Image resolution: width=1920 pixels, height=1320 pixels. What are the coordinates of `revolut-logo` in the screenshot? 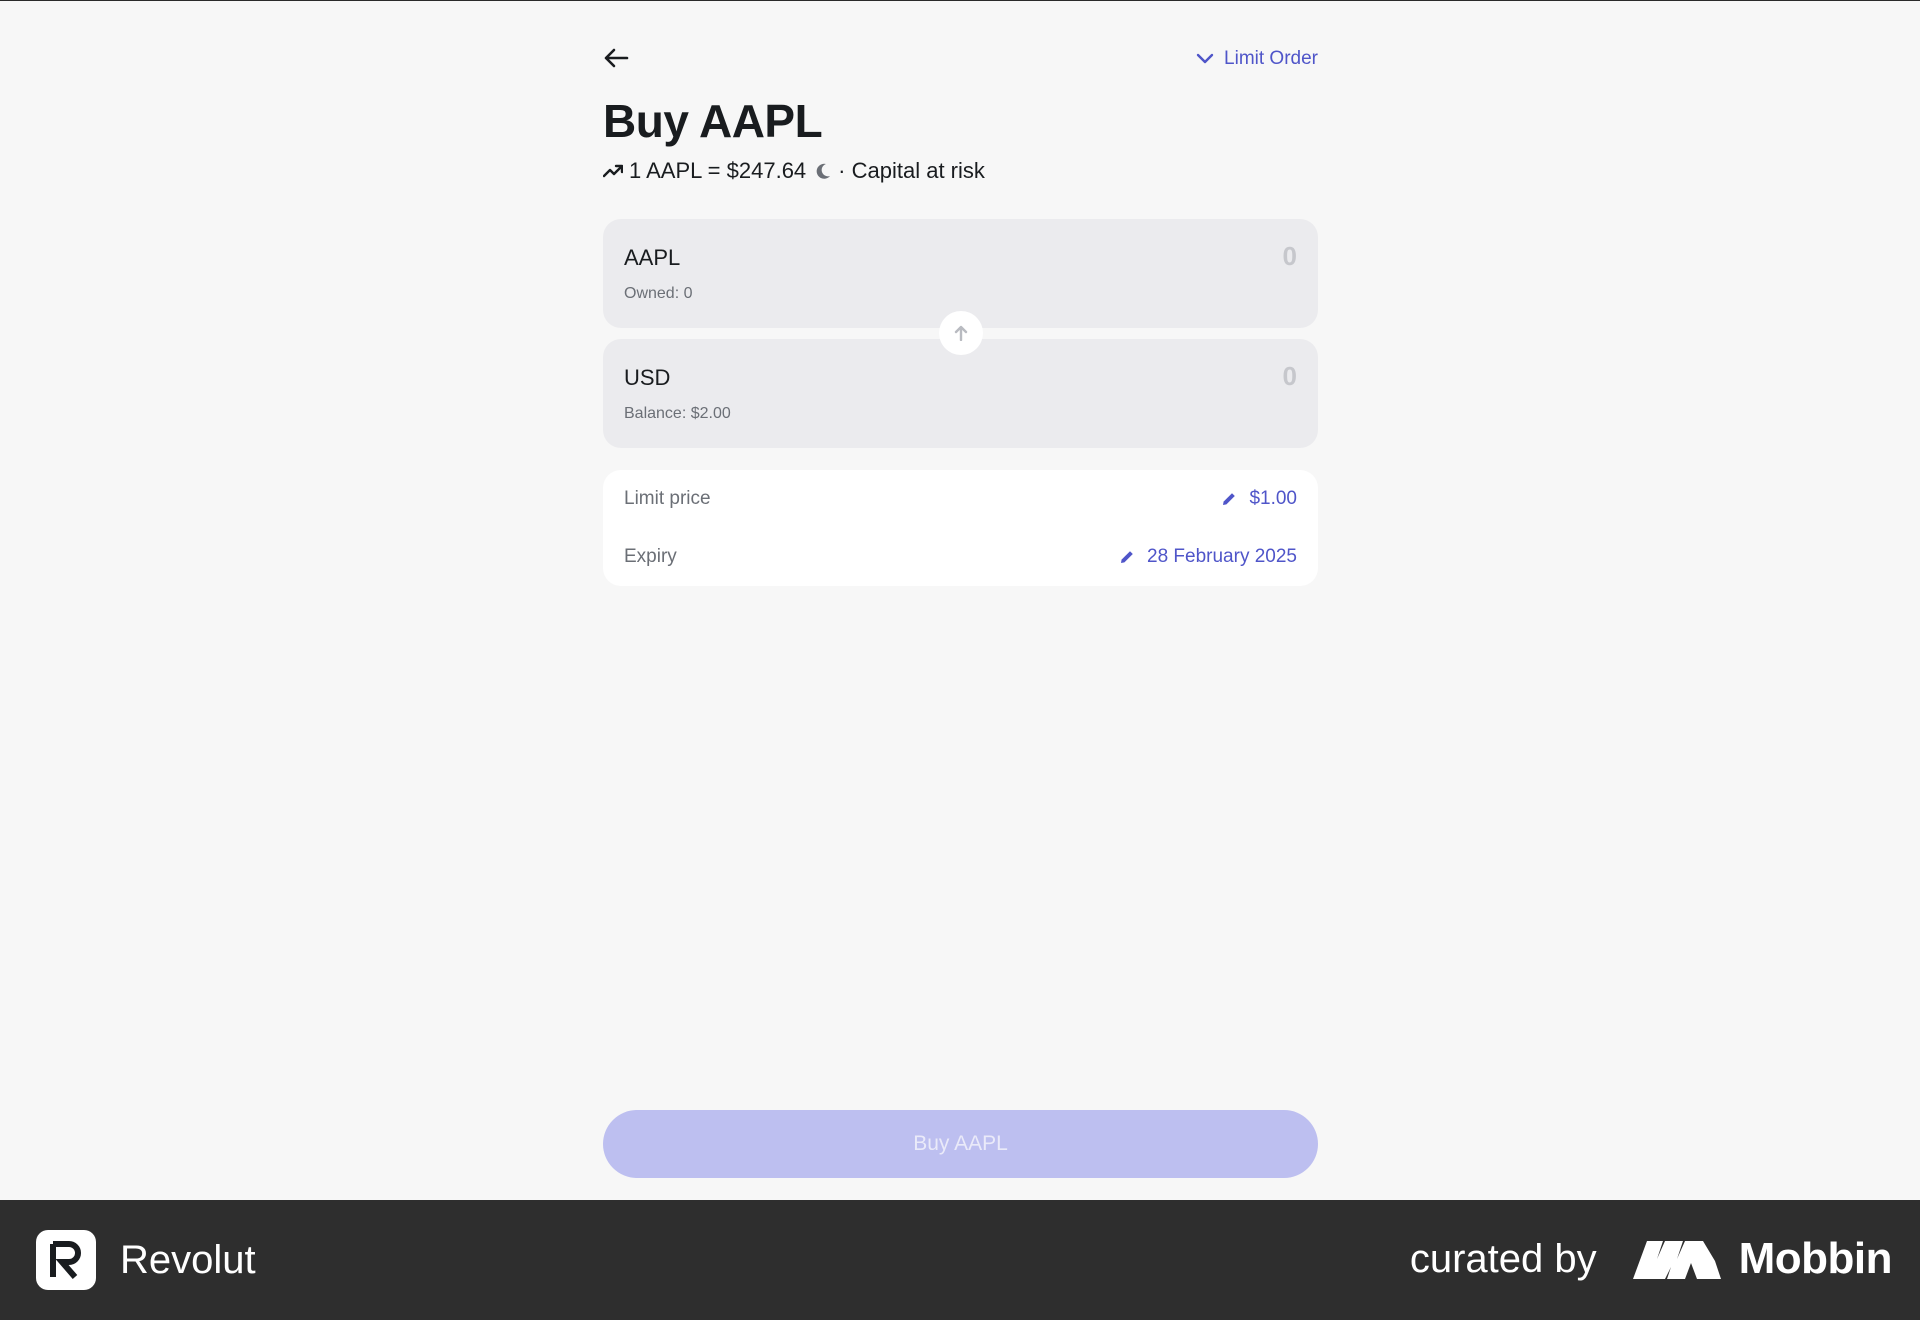 It's located at (66, 1260).